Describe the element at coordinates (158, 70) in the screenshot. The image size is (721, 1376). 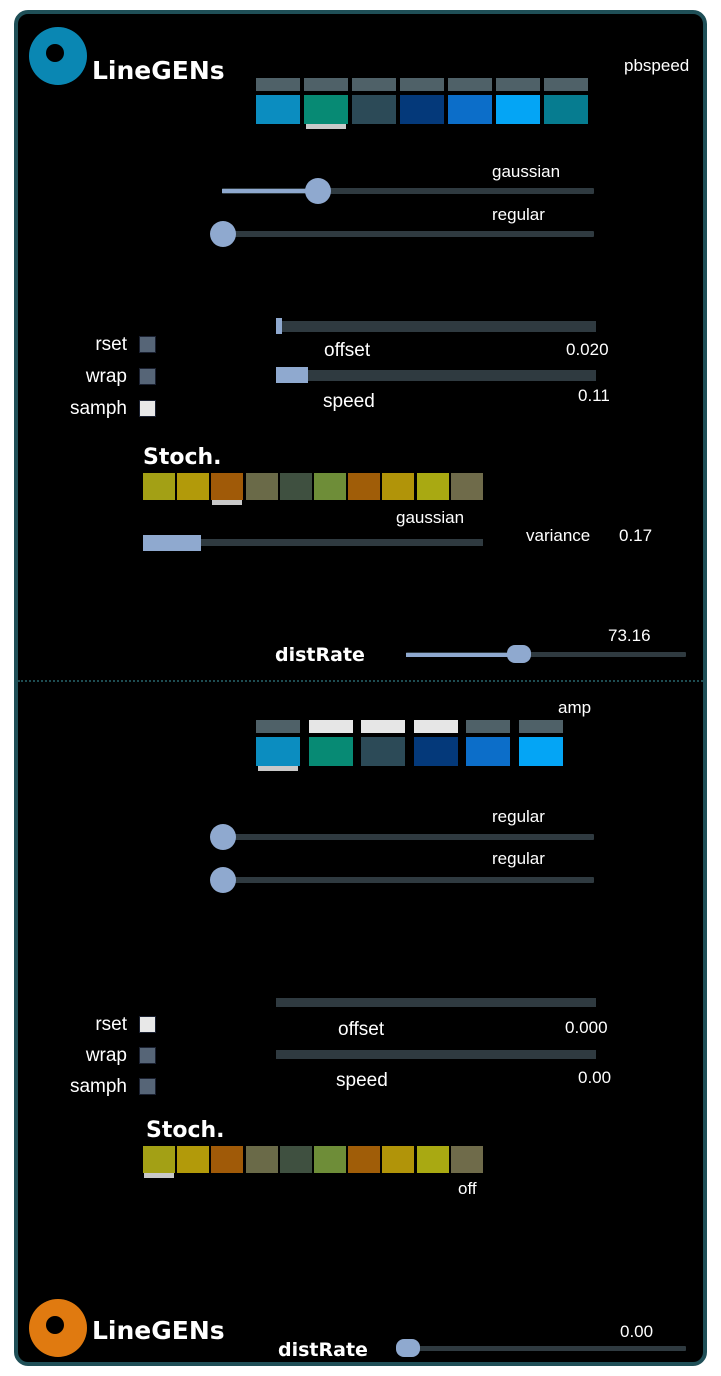
I see `module-title: LineGENs` at that location.